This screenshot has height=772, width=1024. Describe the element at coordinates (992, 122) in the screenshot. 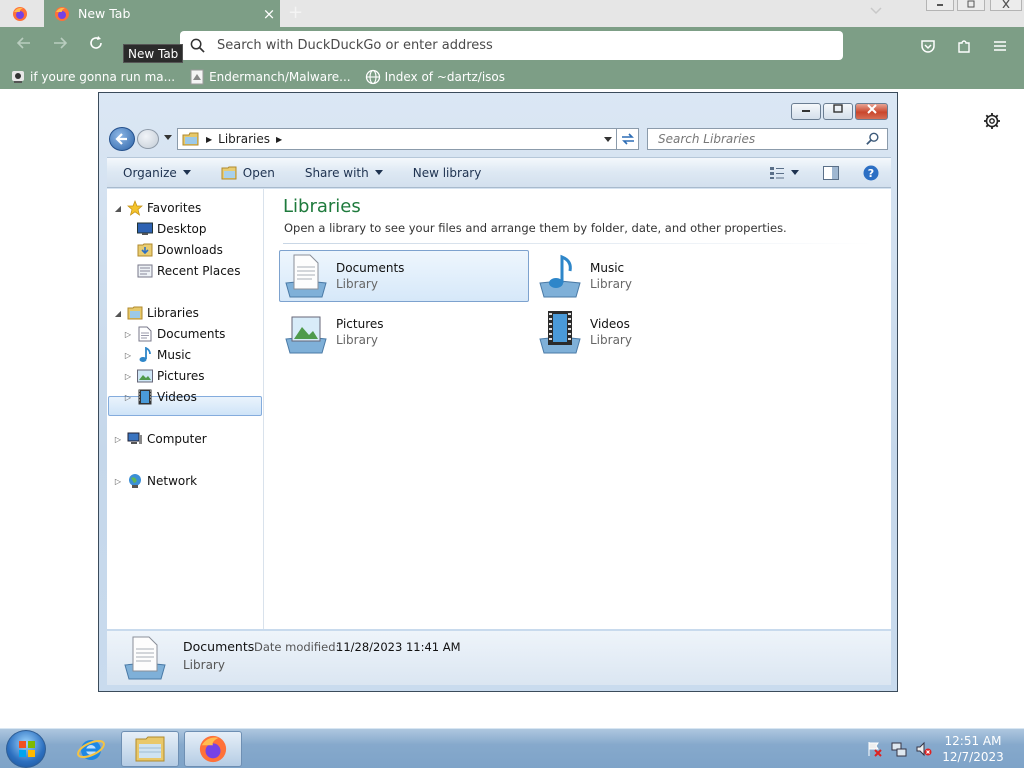

I see `page-settings-button` at that location.